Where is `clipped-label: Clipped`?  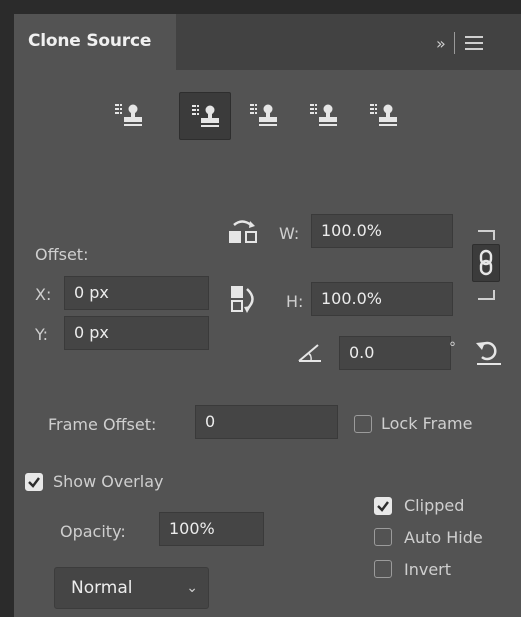
clipped-label: Clipped is located at coordinates (434, 505).